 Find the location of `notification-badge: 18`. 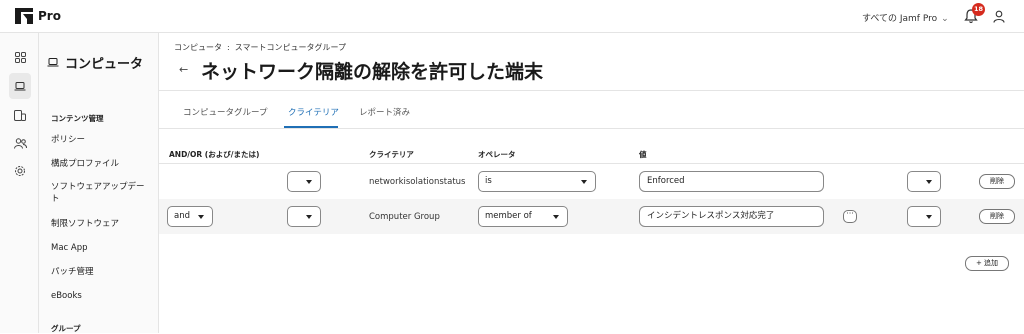

notification-badge: 18 is located at coordinates (978, 9).